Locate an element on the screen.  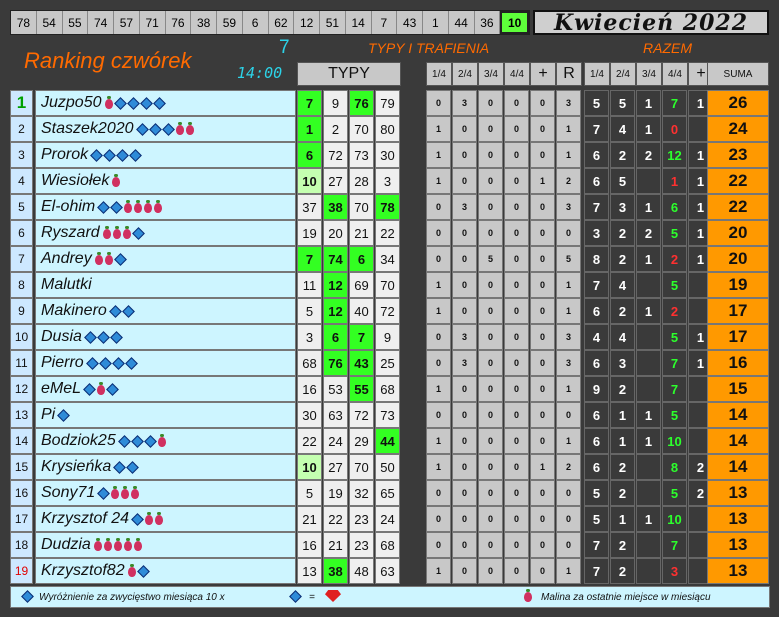
table-row: 10 Dusia 3 6 7 9 0 3 0 0 0 3 4 4 5 1 17 is located at coordinates (390, 337).